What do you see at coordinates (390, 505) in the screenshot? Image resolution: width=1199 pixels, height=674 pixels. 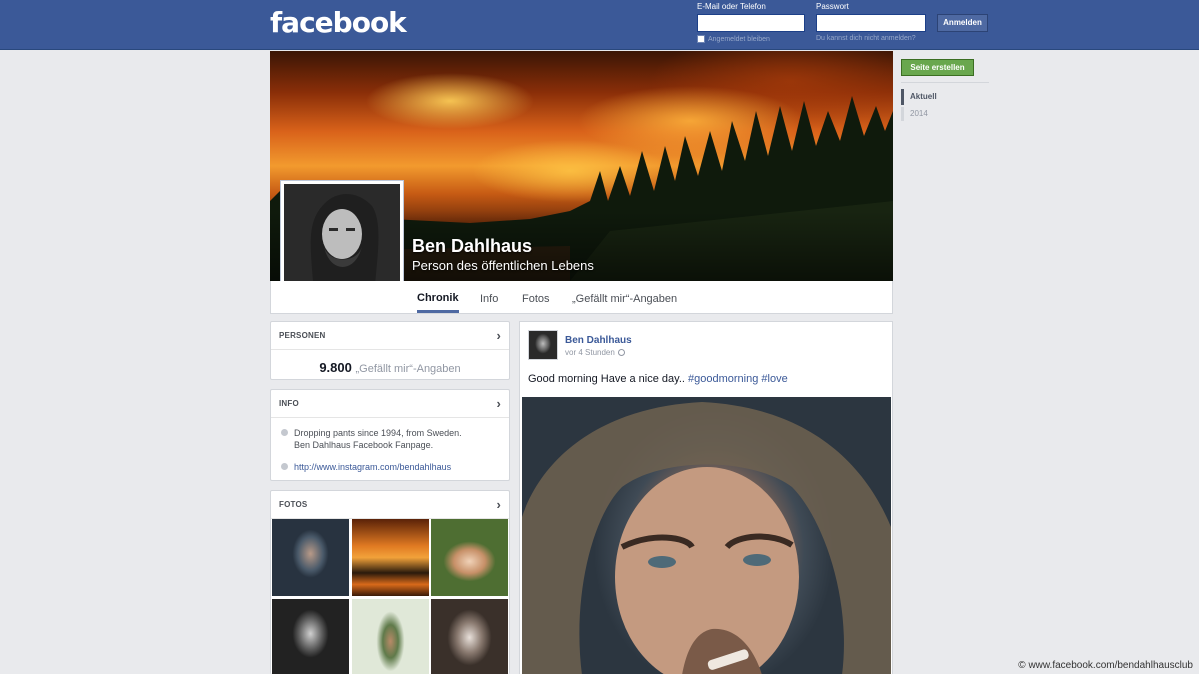 I see `photos-box-header: FOTOS ›` at bounding box center [390, 505].